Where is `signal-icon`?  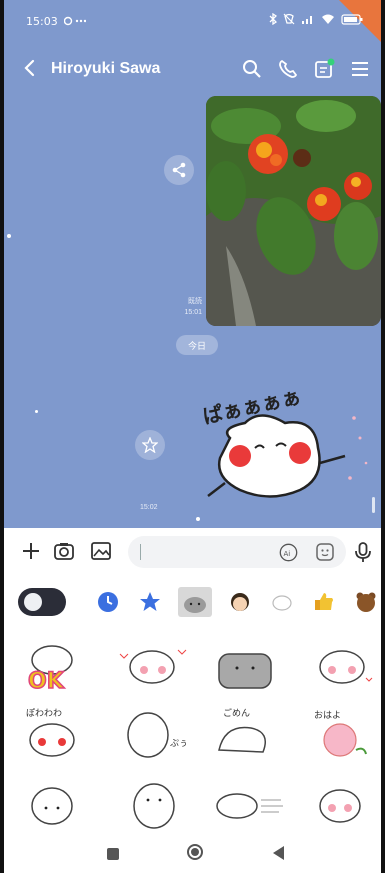
signal-icon is located at coordinates (307, 20).